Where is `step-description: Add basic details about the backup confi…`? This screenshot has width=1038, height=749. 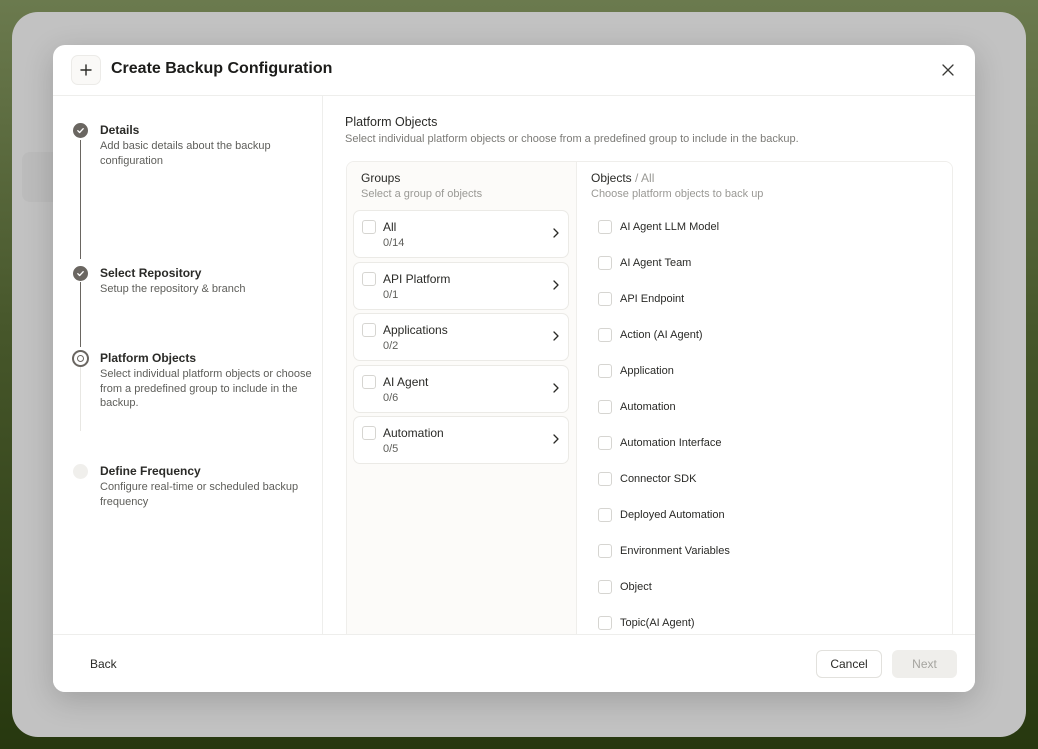 step-description: Add basic details about the backup confi… is located at coordinates (185, 153).